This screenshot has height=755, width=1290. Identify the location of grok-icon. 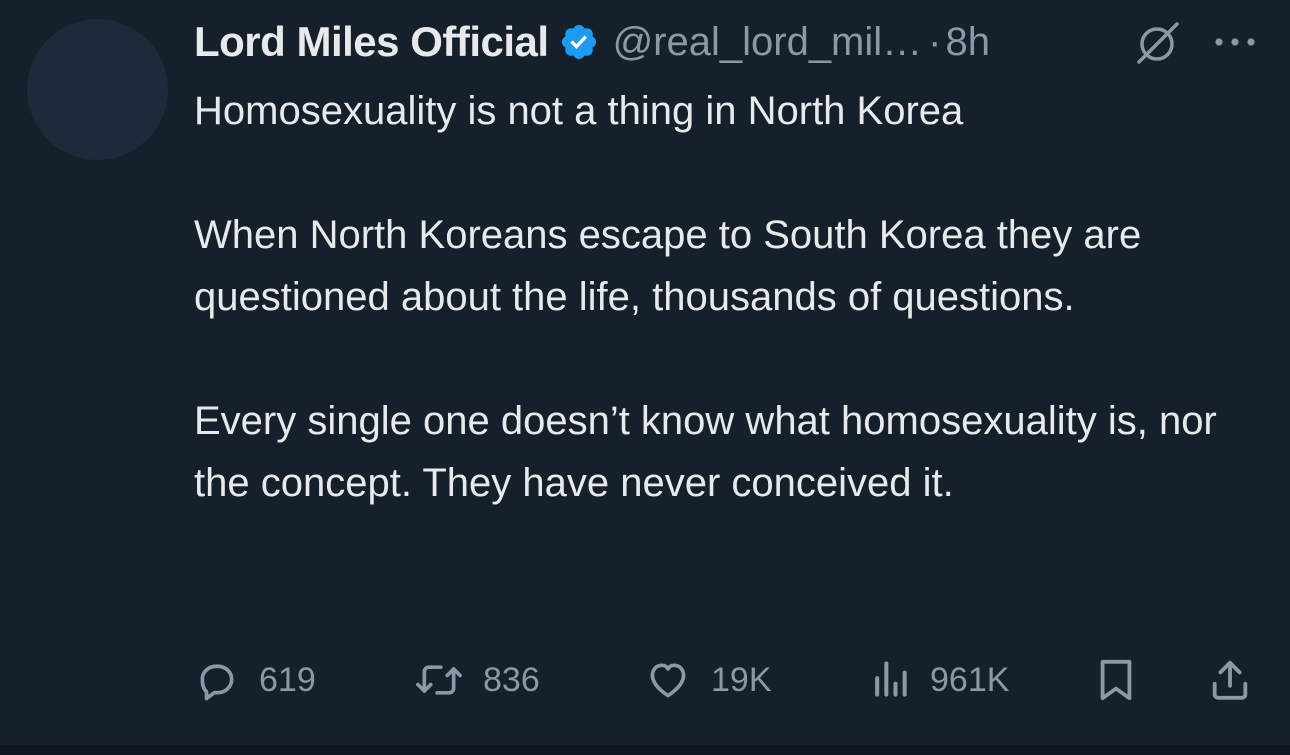
(1159, 43).